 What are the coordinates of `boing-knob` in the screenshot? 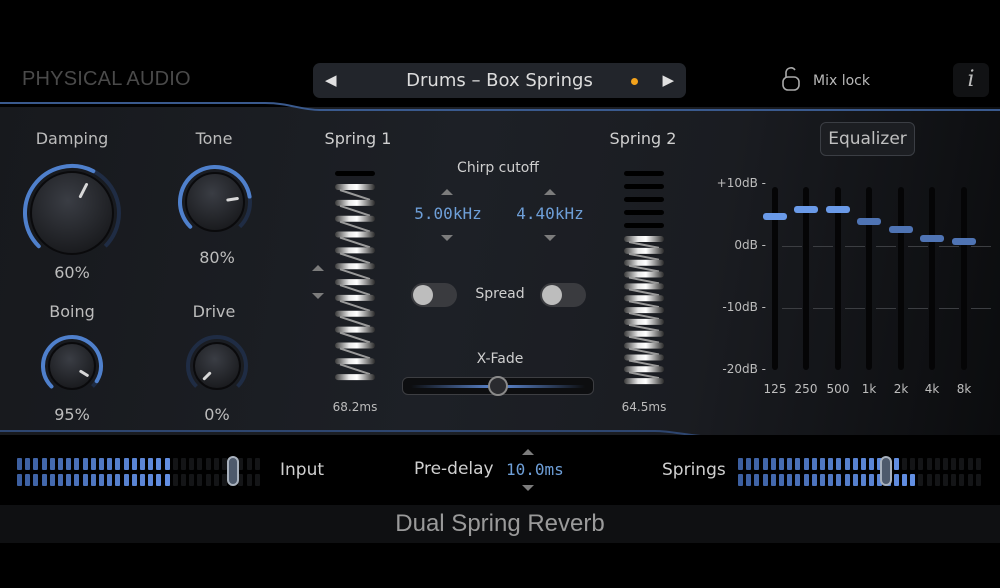 It's located at (72, 366).